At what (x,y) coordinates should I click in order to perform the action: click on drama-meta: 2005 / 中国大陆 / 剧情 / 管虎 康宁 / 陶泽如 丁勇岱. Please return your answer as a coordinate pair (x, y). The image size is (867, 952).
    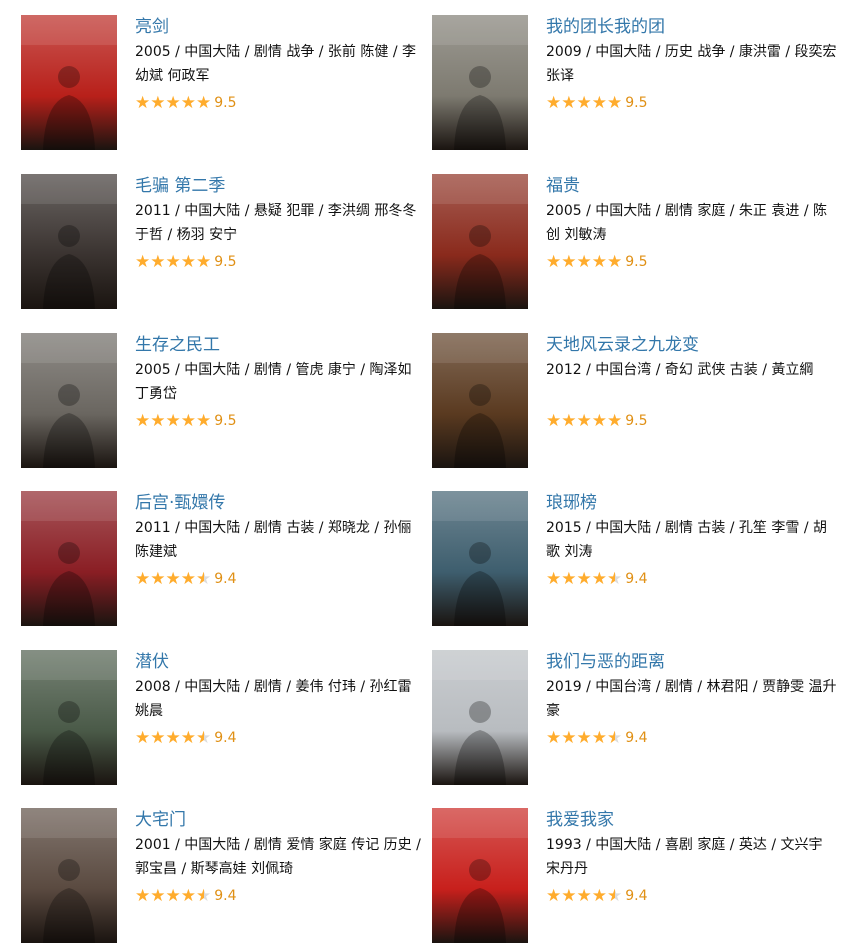
    Looking at the image, I should click on (273, 382).